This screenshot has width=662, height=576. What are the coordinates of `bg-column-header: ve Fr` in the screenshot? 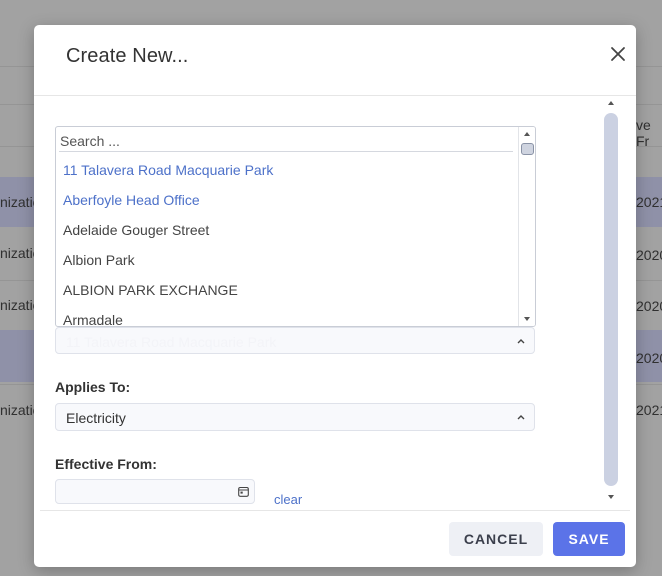 It's located at (643, 133).